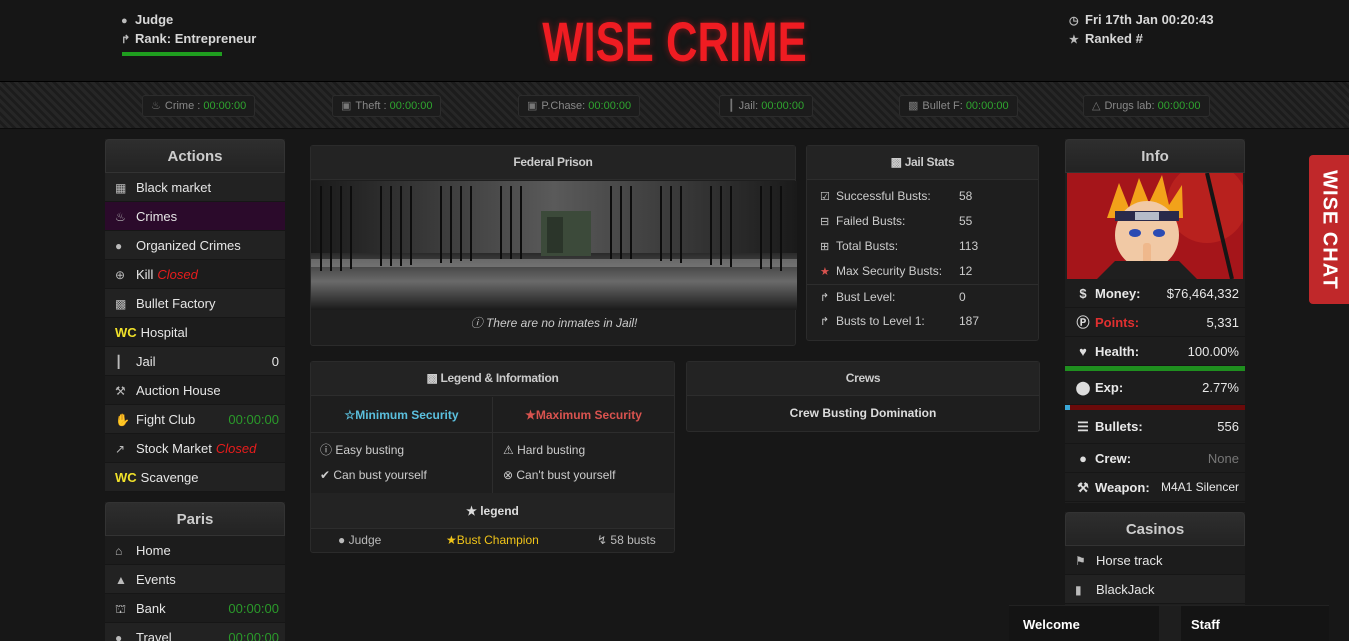 This screenshot has width=1349, height=641. Describe the element at coordinates (1205, 624) in the screenshot. I see `chat-tab-staff: Staff` at that location.